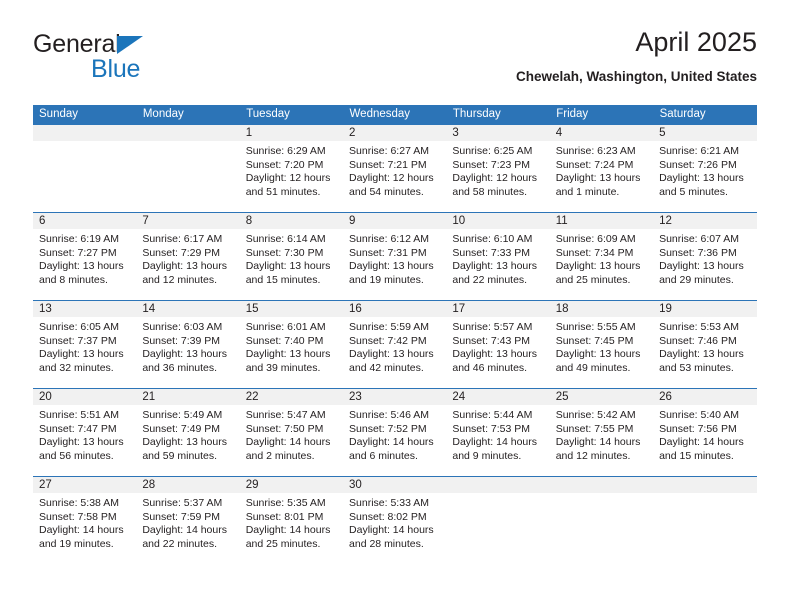 The height and width of the screenshot is (612, 792). What do you see at coordinates (395, 115) in the screenshot?
I see `weekday-header-wednesday: Wednesday` at bounding box center [395, 115].